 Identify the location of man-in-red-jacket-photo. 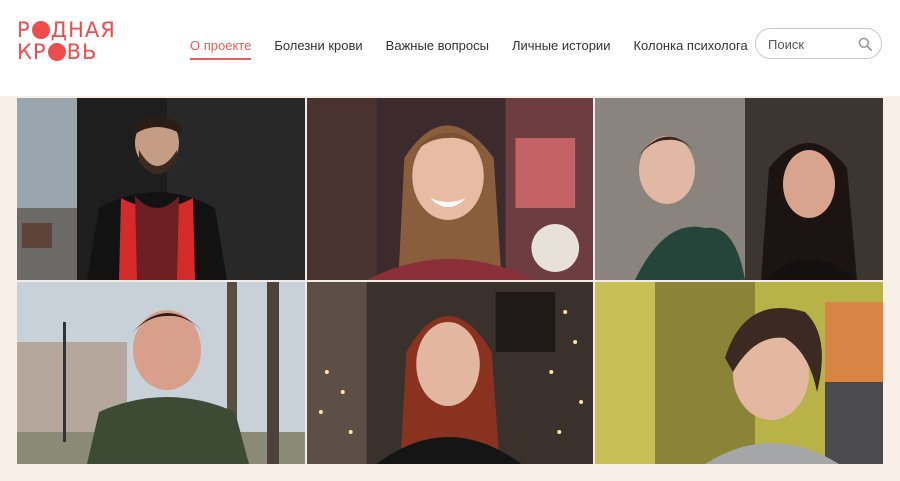
(161, 189).